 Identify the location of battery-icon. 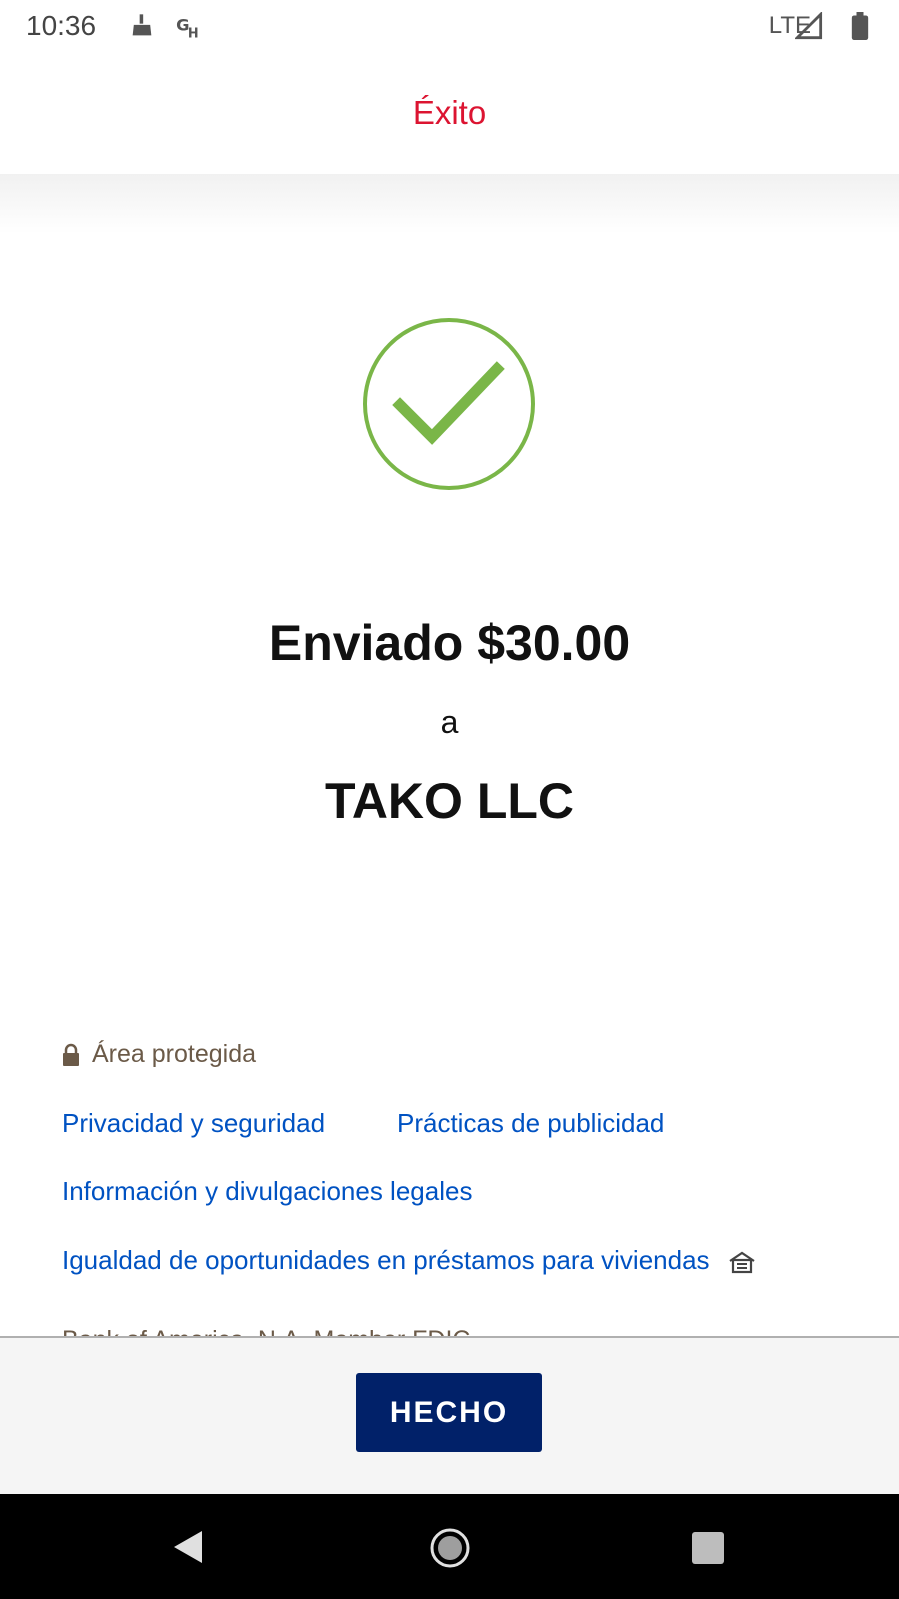
(860, 26).